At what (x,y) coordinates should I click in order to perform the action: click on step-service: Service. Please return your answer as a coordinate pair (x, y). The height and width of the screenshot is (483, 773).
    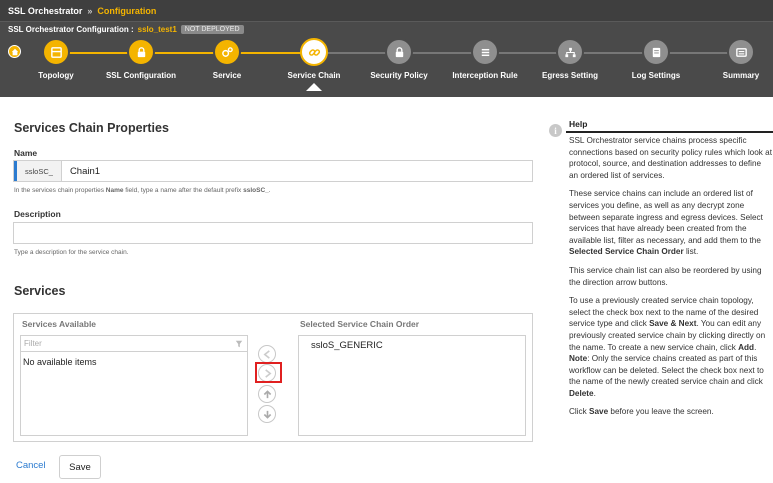
    Looking at the image, I should click on (227, 59).